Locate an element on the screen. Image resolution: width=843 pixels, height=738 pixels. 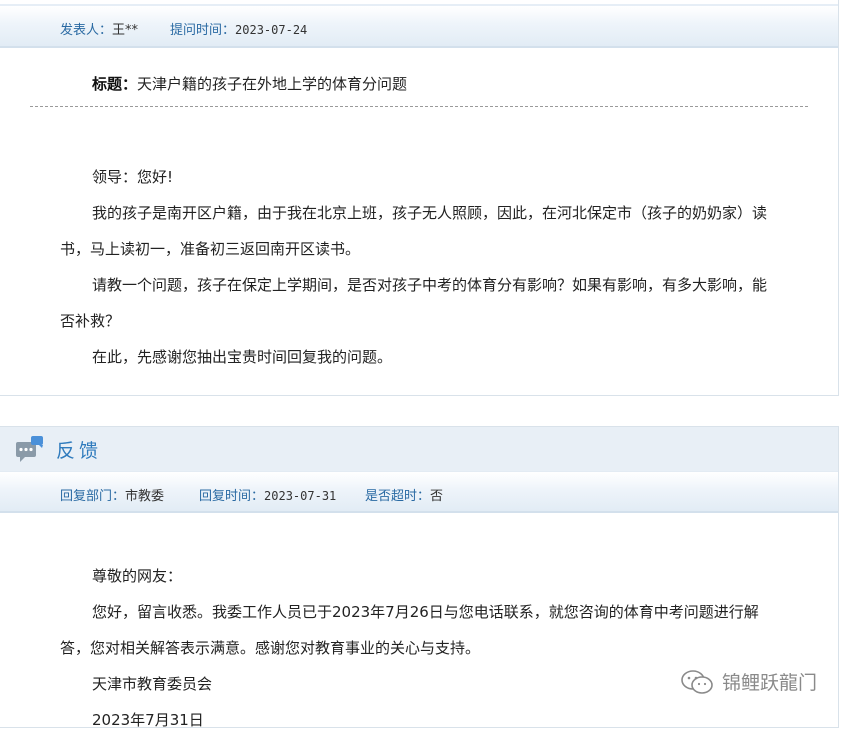
question-title: 标题：天津户籍的孩子在外地上学的体育分问题 is located at coordinates (249, 83).